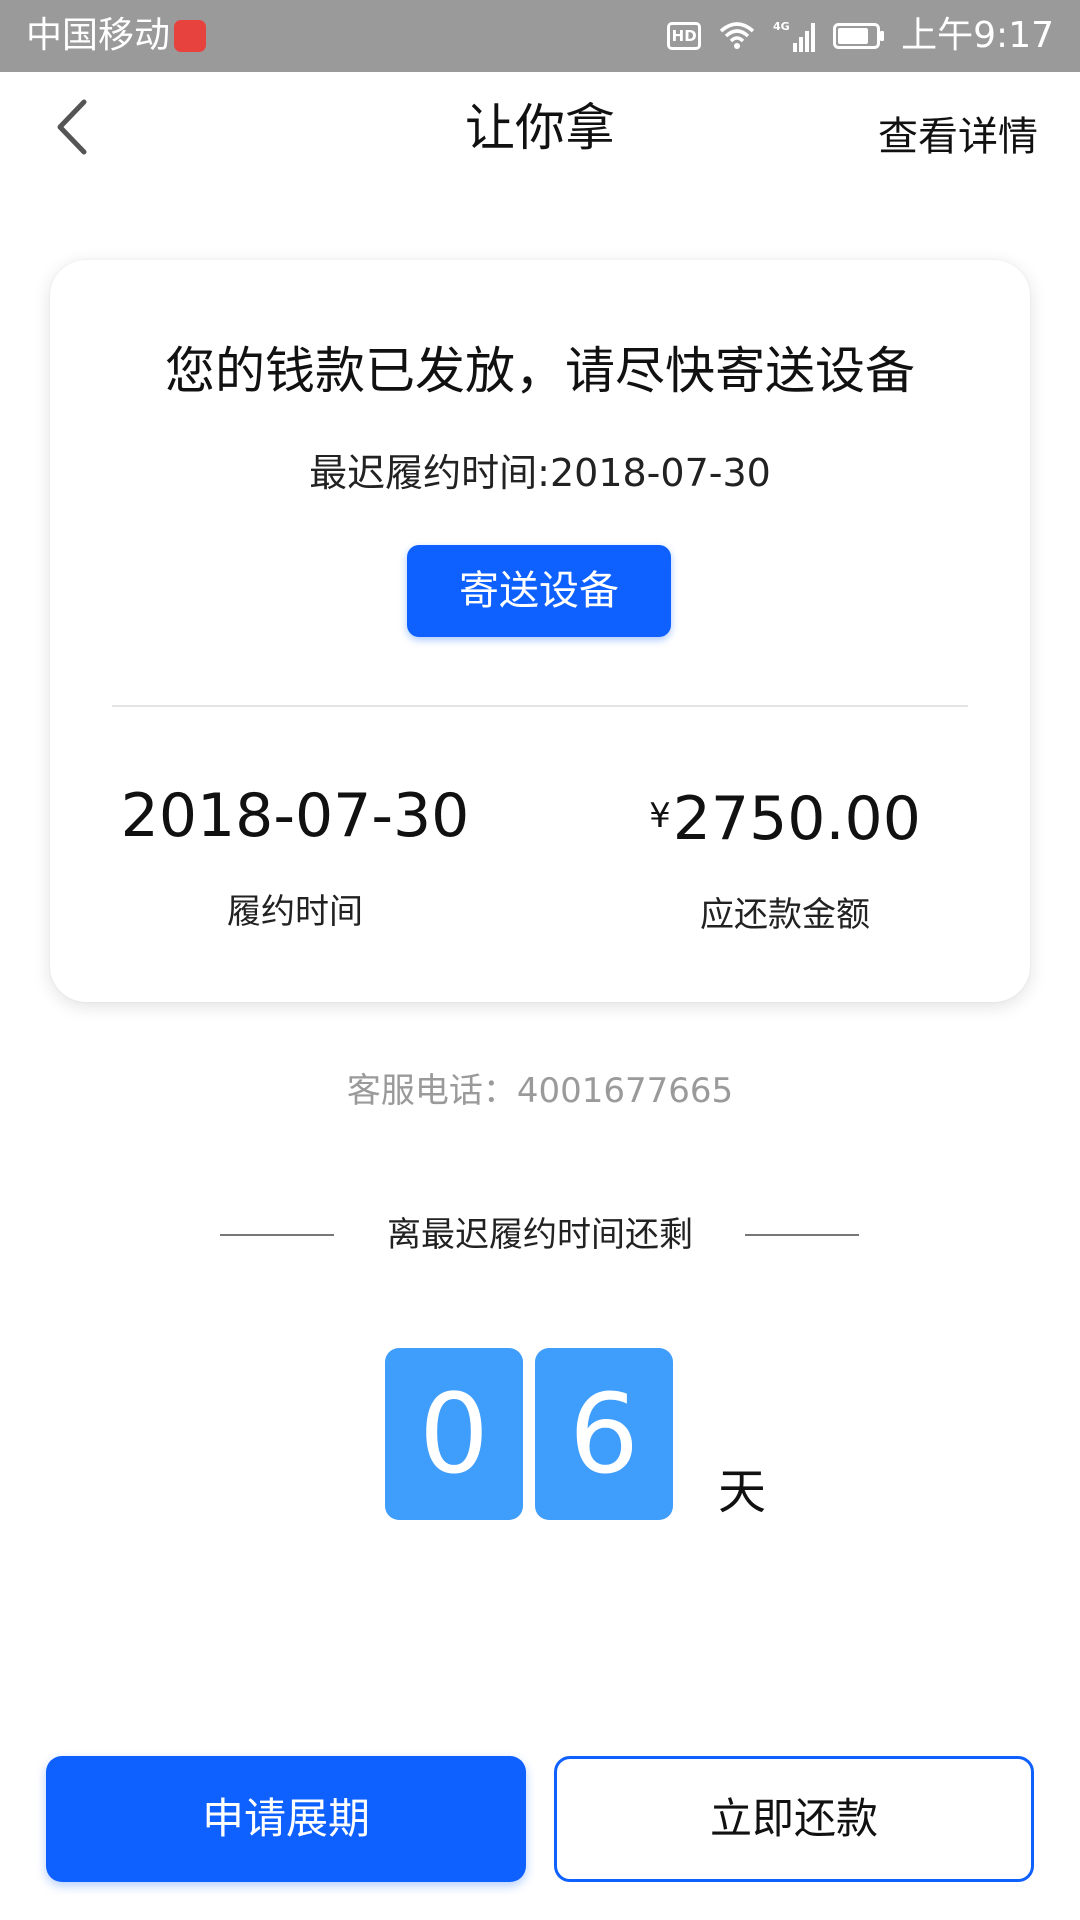  What do you see at coordinates (295, 912) in the screenshot?
I see `due-date-label: 履约时间` at bounding box center [295, 912].